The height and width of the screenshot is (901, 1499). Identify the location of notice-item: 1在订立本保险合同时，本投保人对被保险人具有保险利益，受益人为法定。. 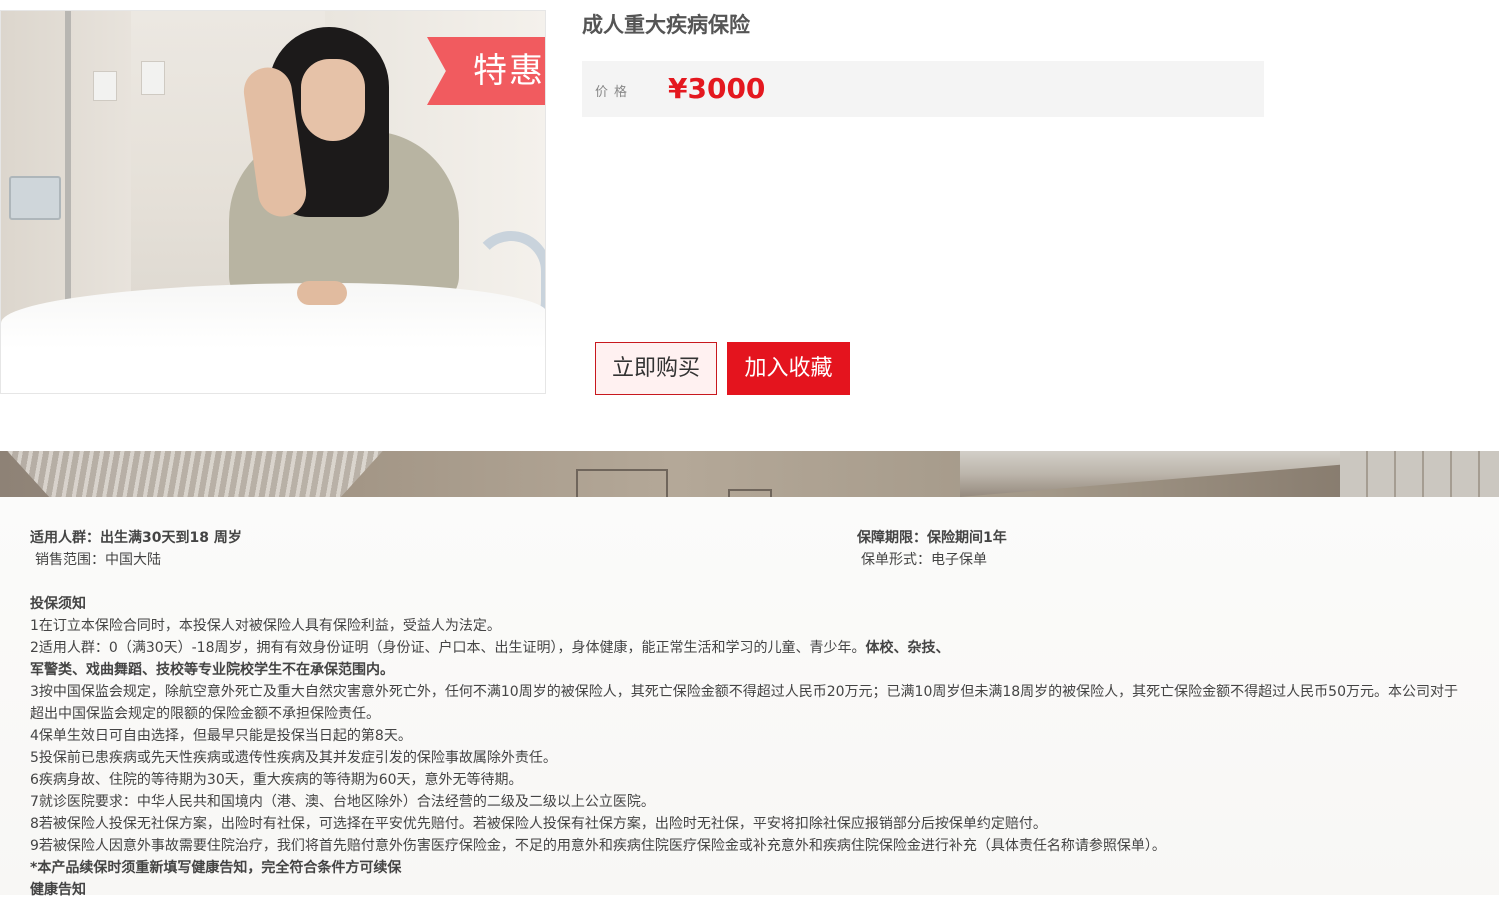
(265, 626).